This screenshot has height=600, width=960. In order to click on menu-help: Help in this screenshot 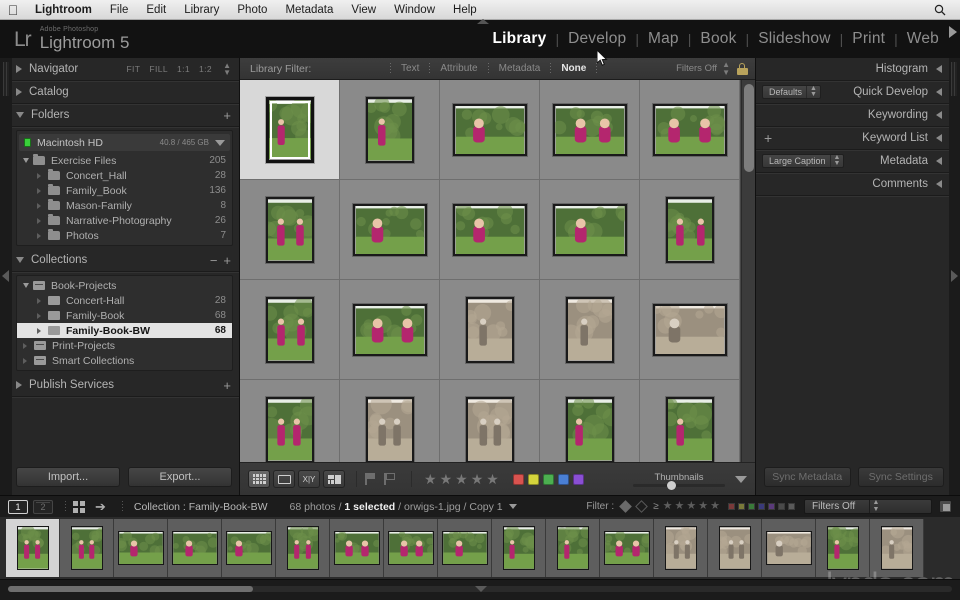, I will do `click(465, 10)`.